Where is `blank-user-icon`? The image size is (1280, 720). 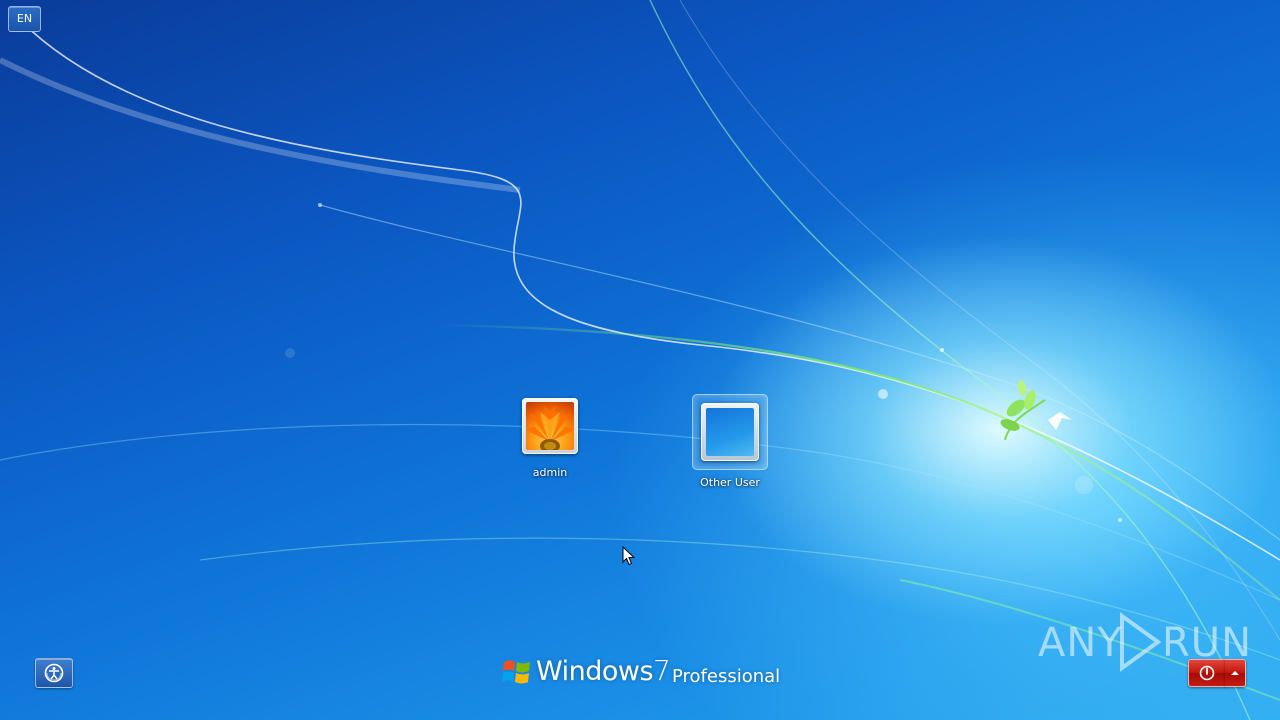
blank-user-icon is located at coordinates (730, 432).